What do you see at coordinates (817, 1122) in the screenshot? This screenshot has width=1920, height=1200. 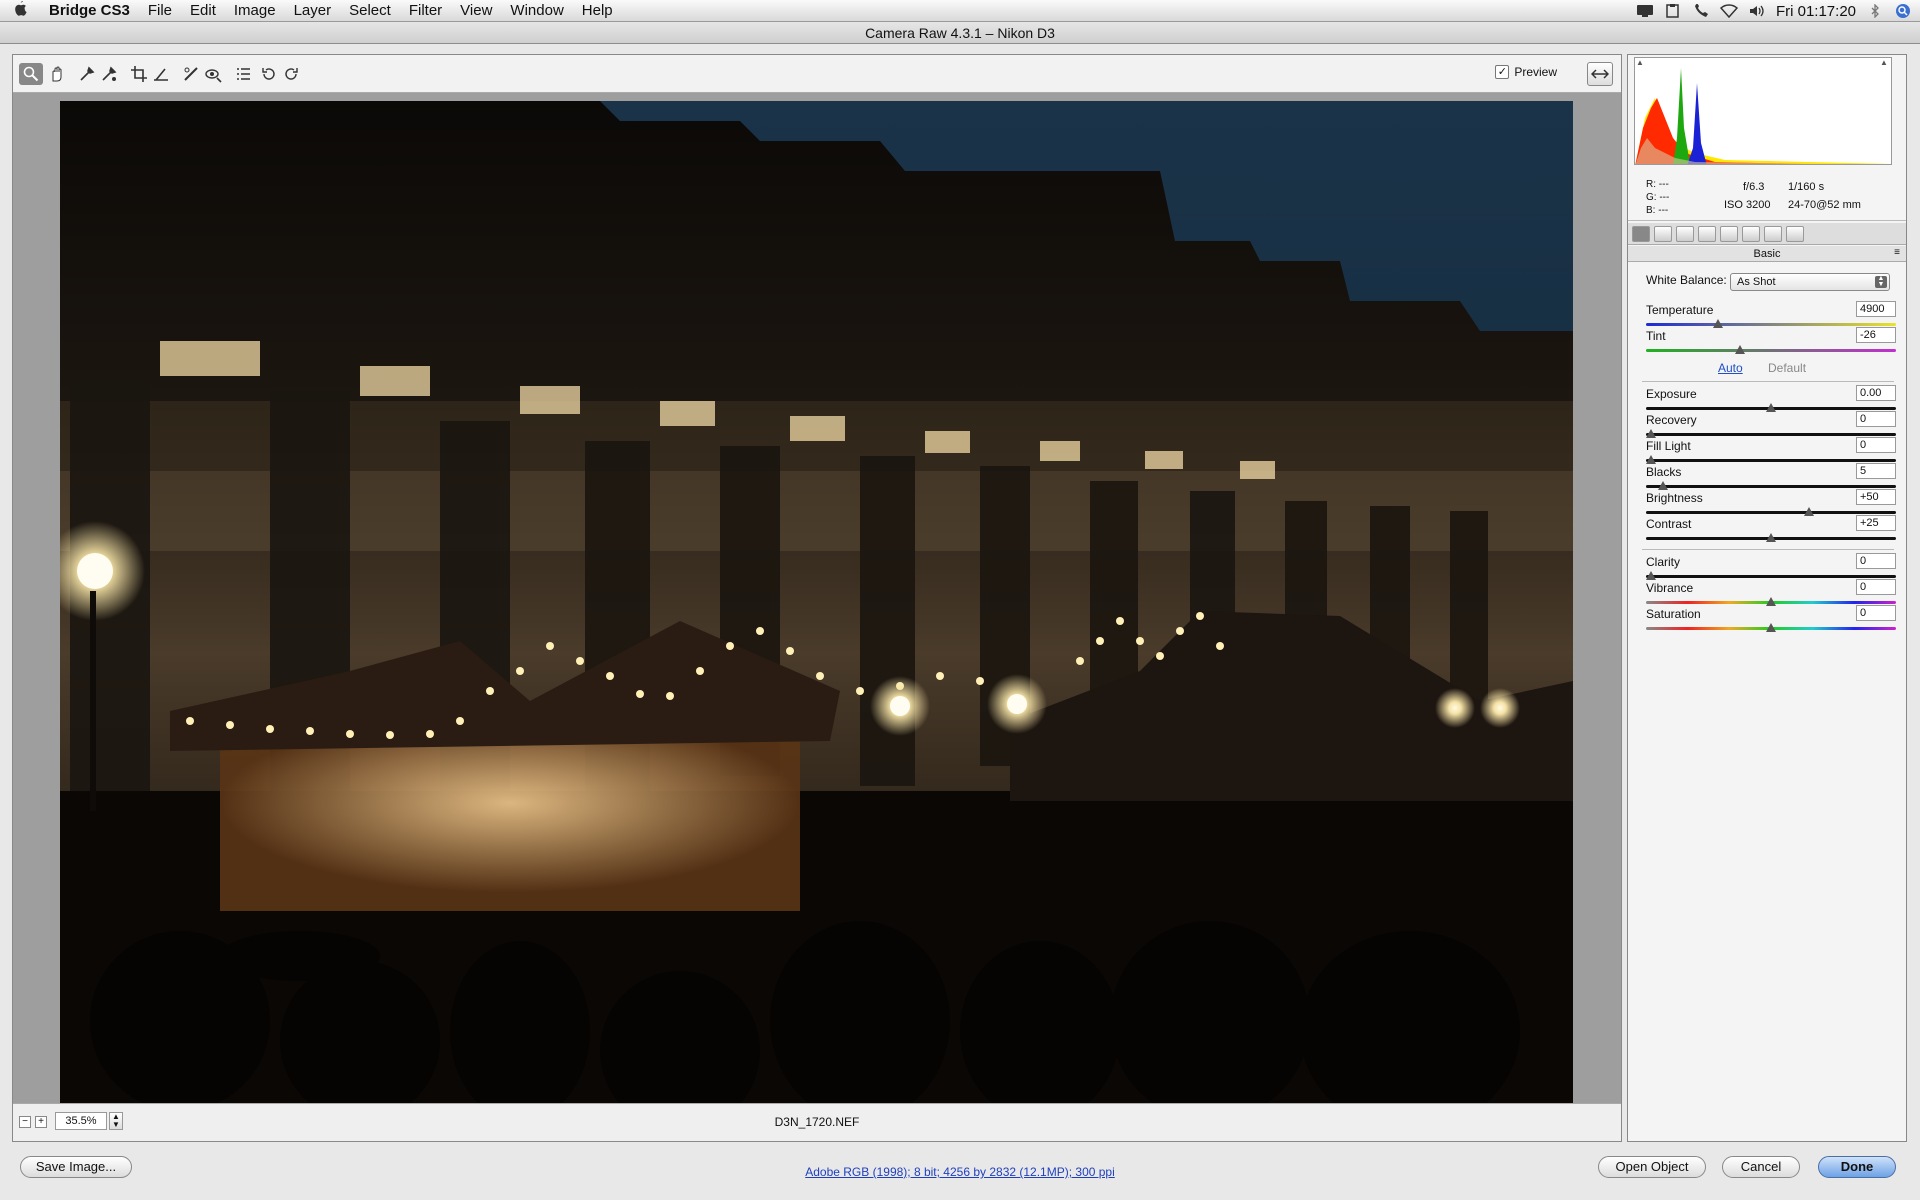 I see `status-bar: − + 35.5% ▲ ▼ D3N_1720.NEF` at bounding box center [817, 1122].